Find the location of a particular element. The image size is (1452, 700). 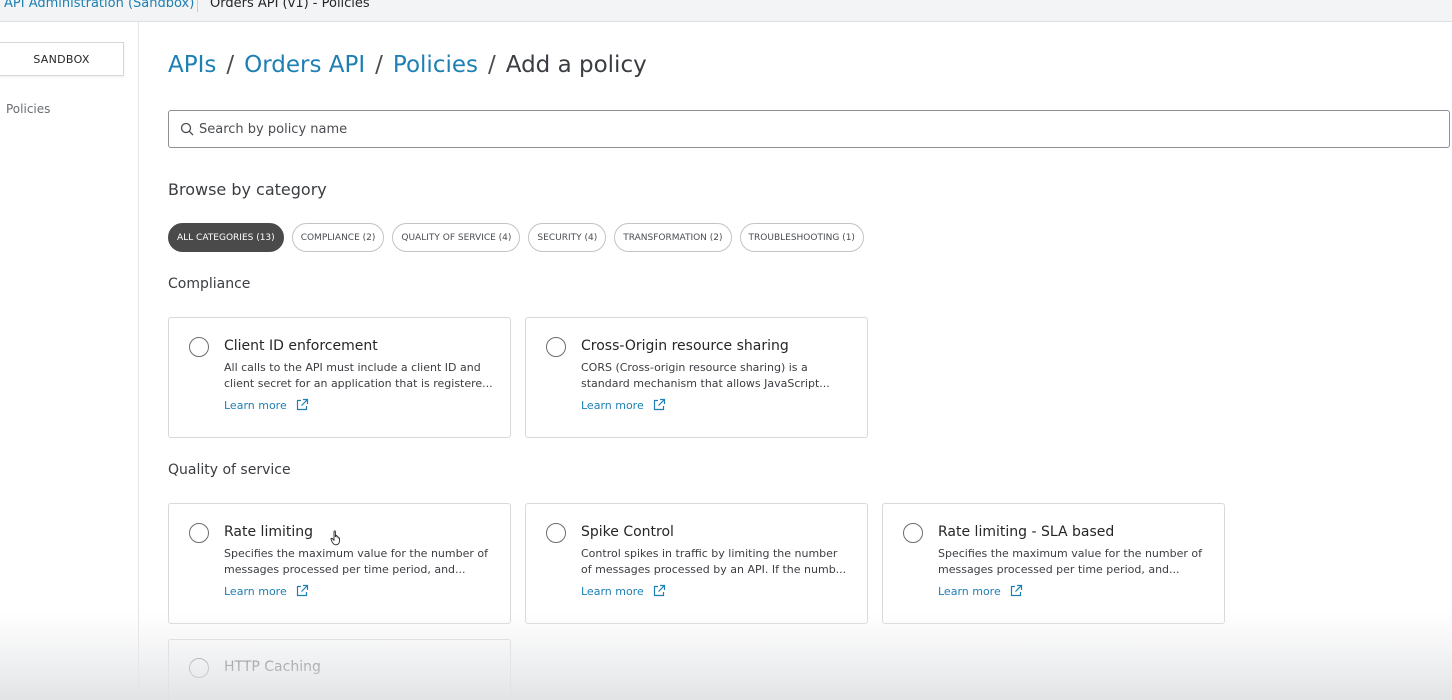

chip-quality-of-service: QUALITY OF SERVICE (4) is located at coordinates (456, 237).